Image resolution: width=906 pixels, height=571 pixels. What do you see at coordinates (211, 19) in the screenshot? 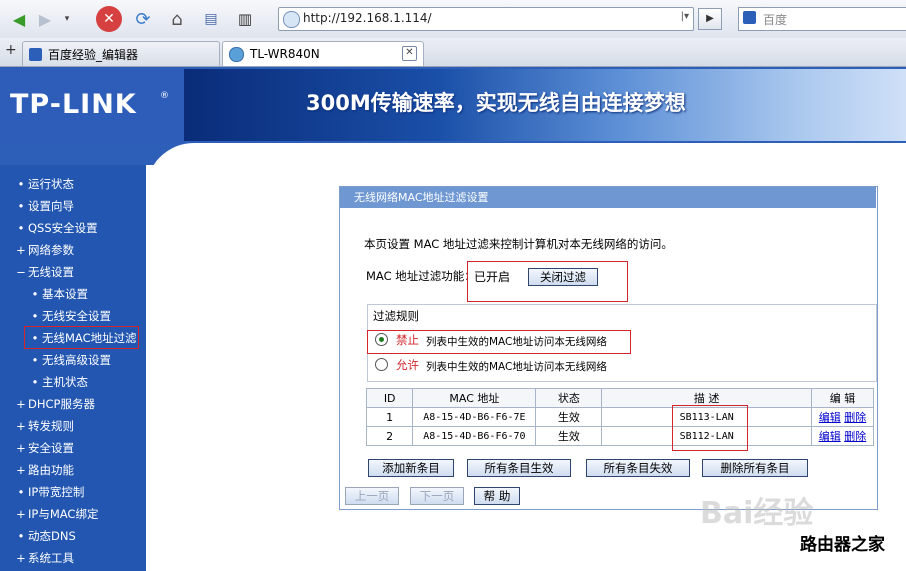
I see `bookmark-icon: ▤` at bounding box center [211, 19].